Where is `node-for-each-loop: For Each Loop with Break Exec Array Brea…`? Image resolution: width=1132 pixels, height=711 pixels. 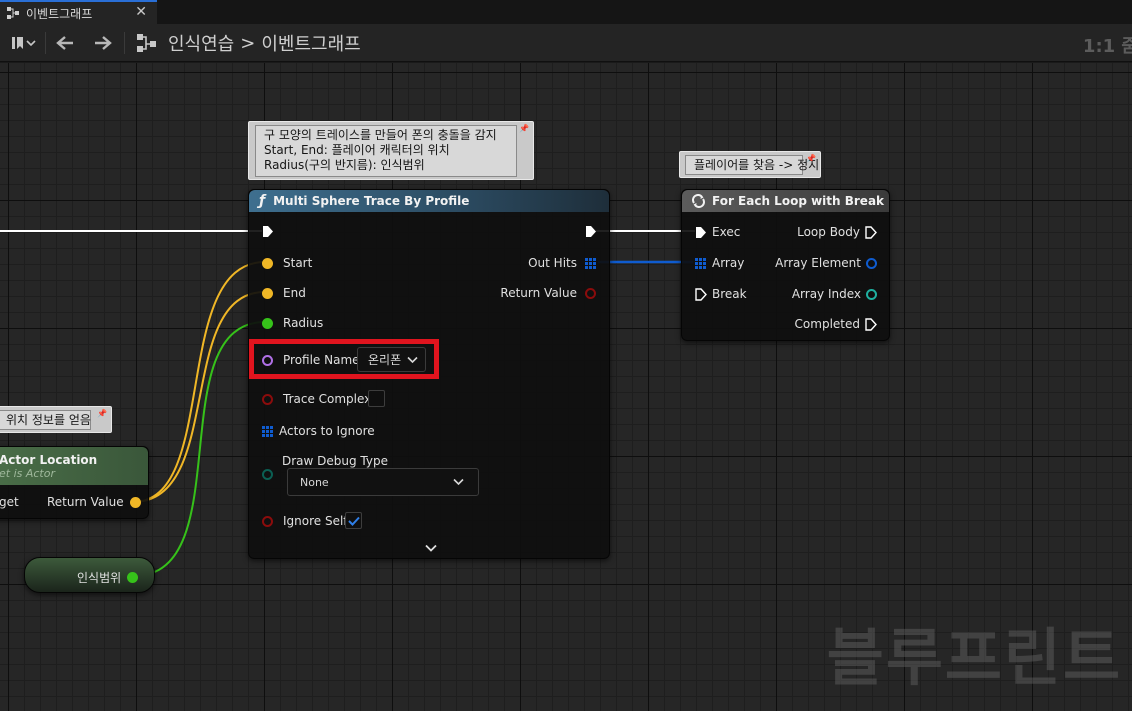
node-for-each-loop: For Each Loop with Break Exec Array Brea… is located at coordinates (785, 265).